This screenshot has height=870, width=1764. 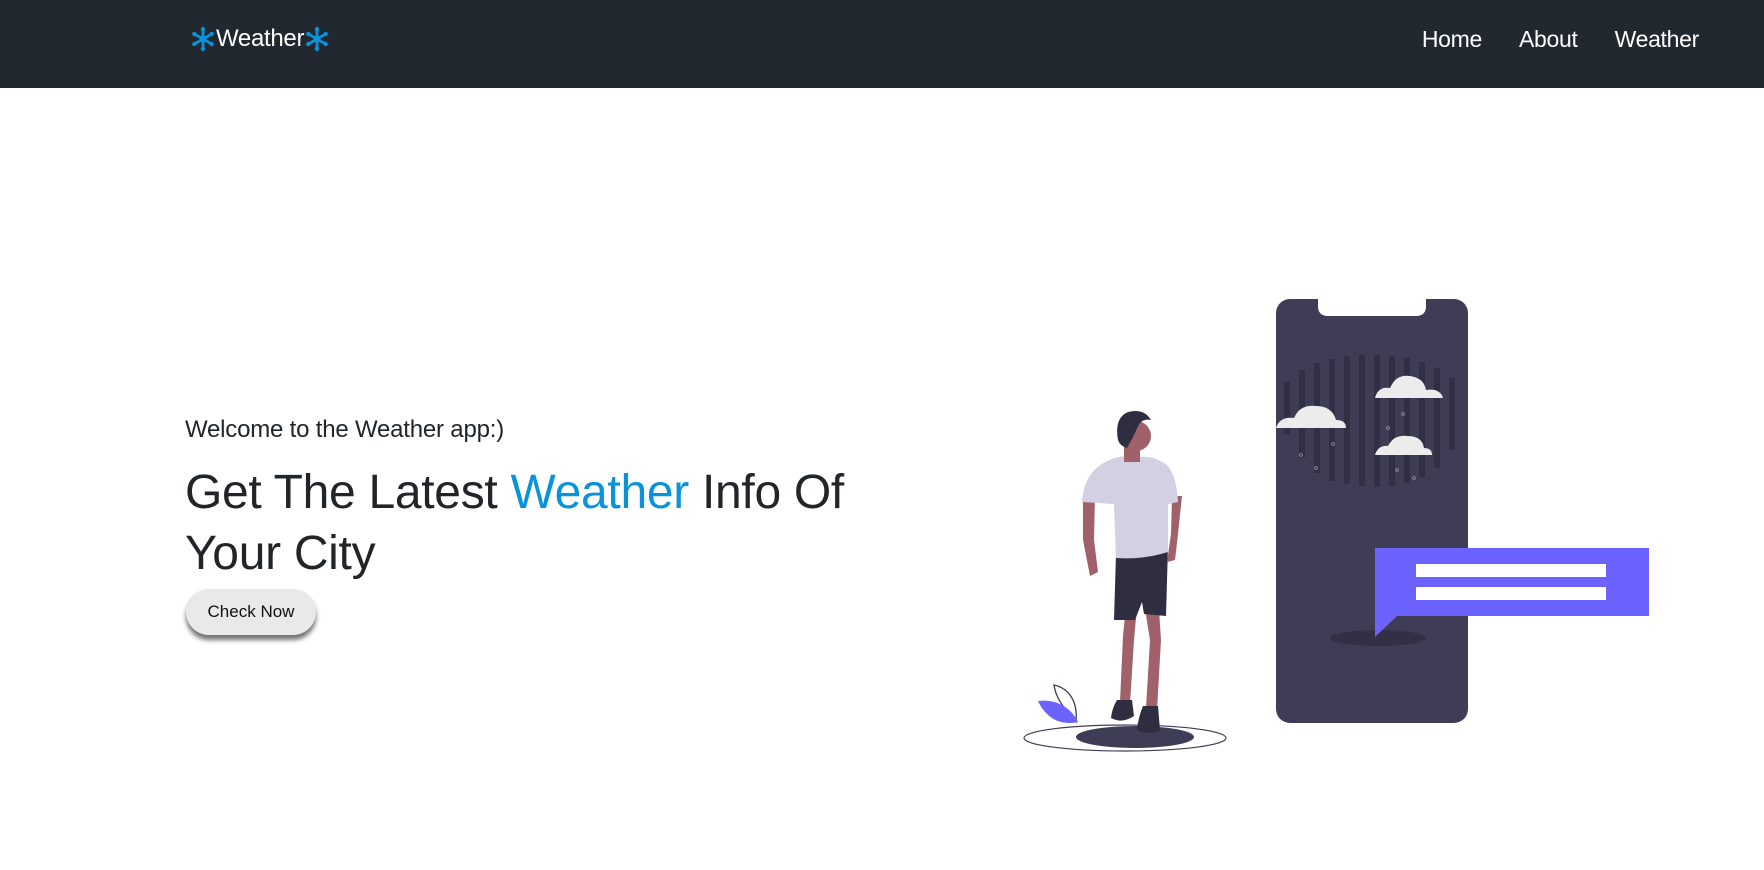 What do you see at coordinates (555, 523) in the screenshot?
I see `hero-headline: Get The Latest Weather Info Of Your City` at bounding box center [555, 523].